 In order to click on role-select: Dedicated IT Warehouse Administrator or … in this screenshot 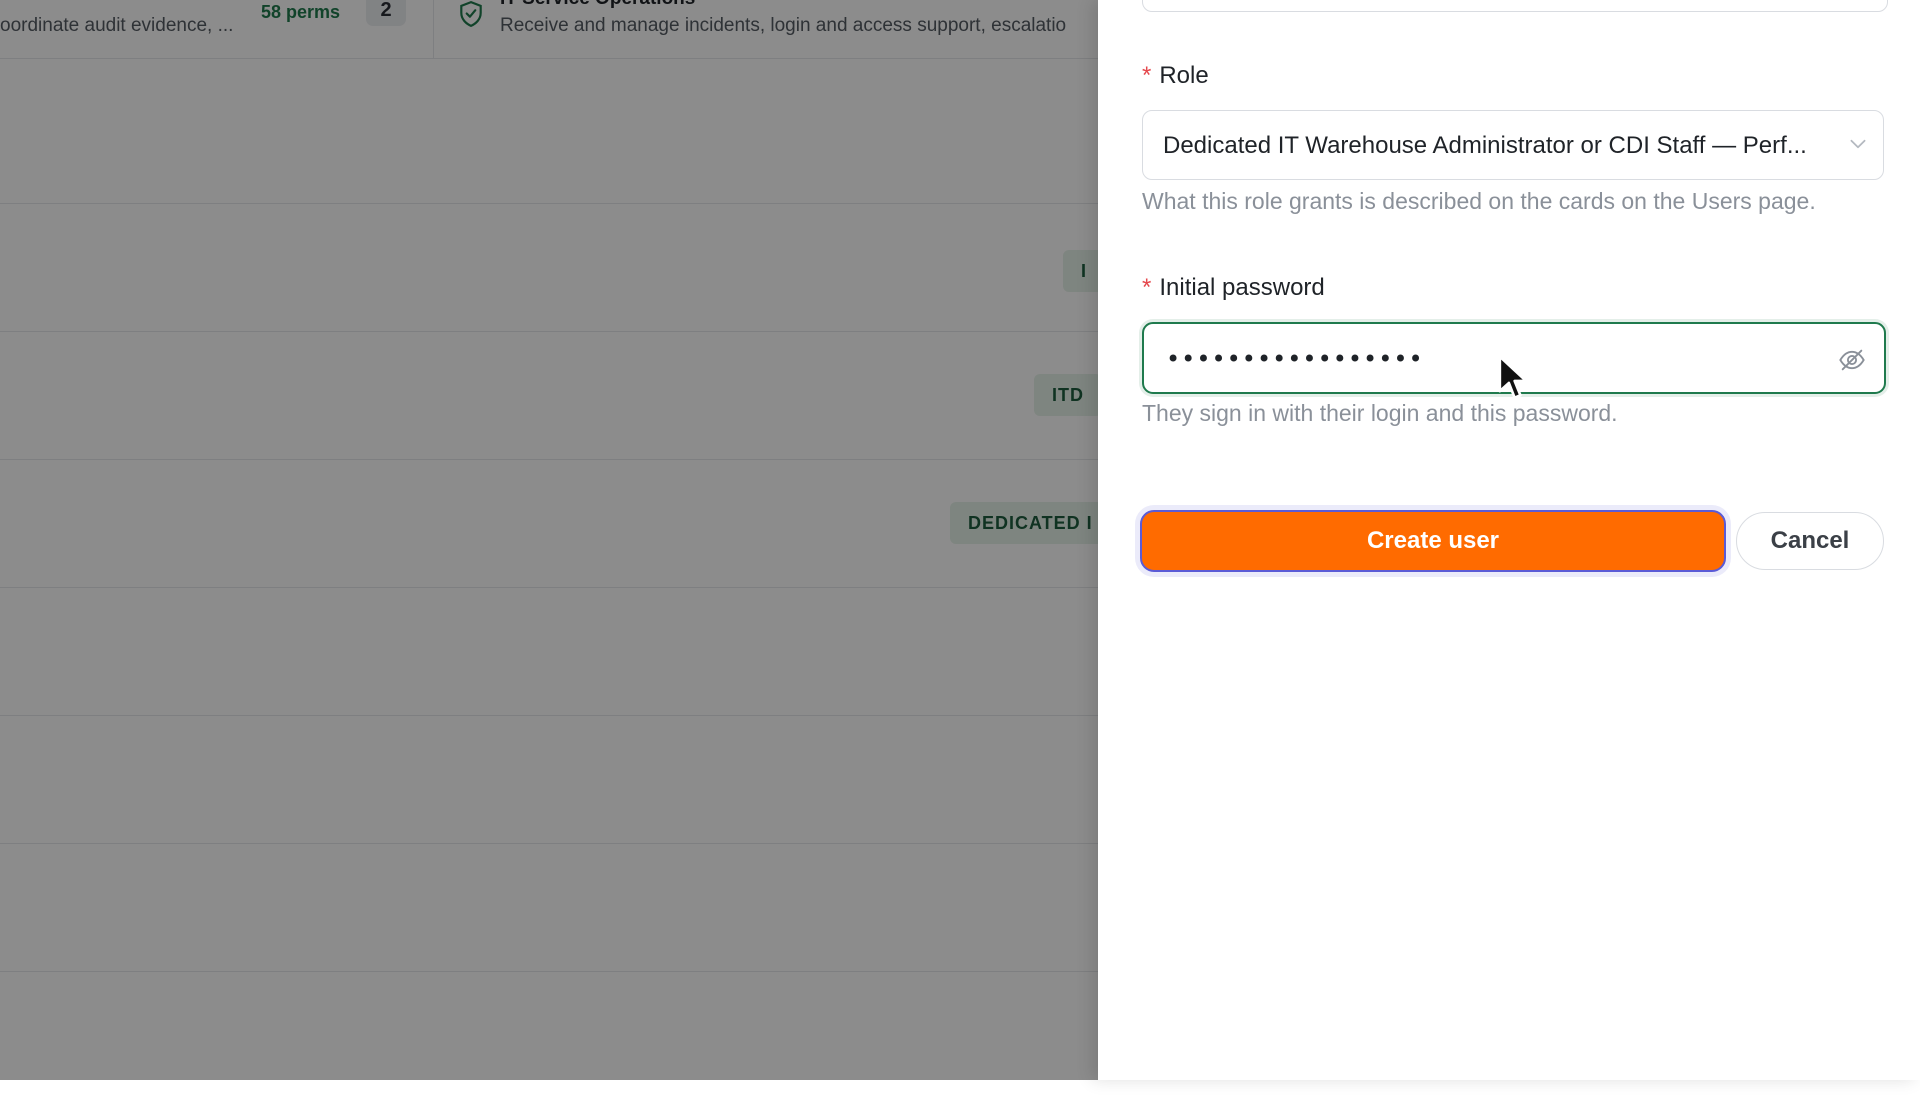, I will do `click(1513, 145)`.